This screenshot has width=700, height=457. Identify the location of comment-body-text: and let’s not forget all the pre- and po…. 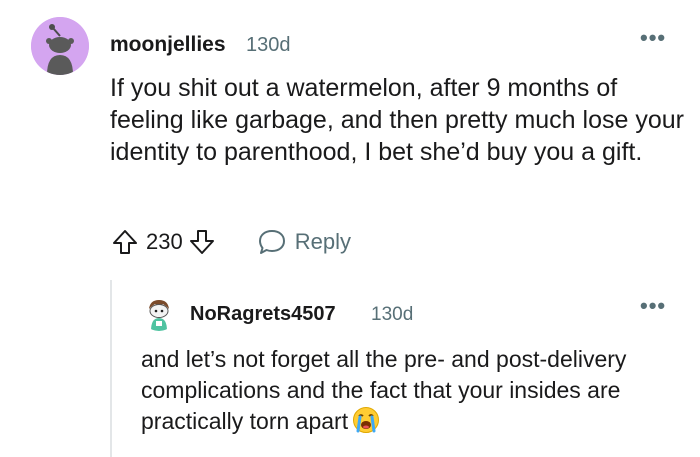
(384, 390).